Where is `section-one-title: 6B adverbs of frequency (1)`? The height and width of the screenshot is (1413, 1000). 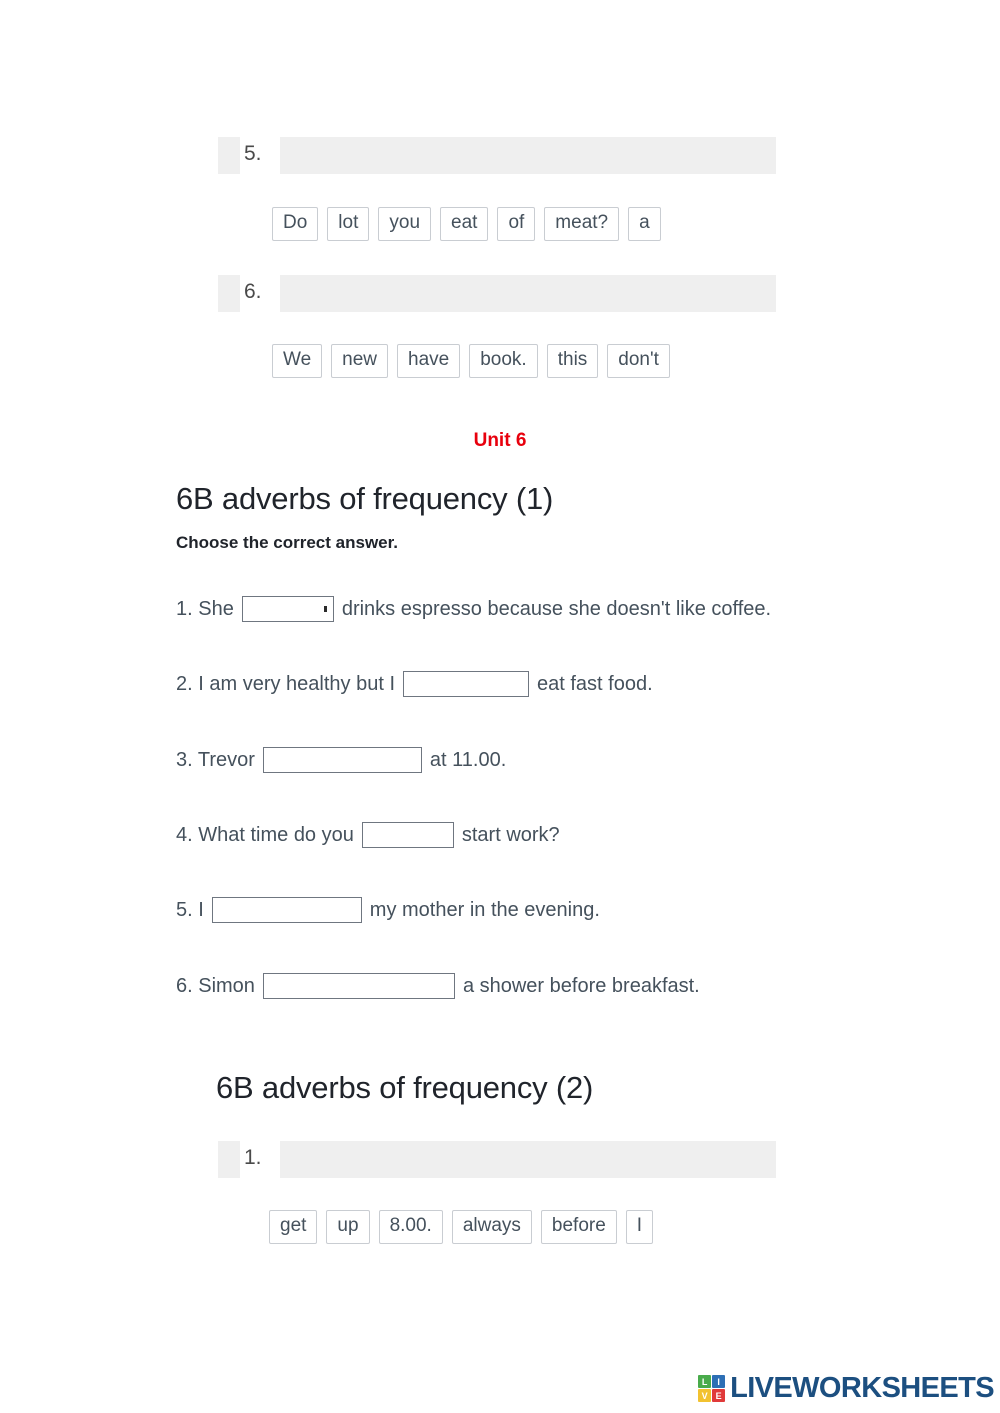
section-one-title: 6B adverbs of frequency (1) is located at coordinates (365, 498).